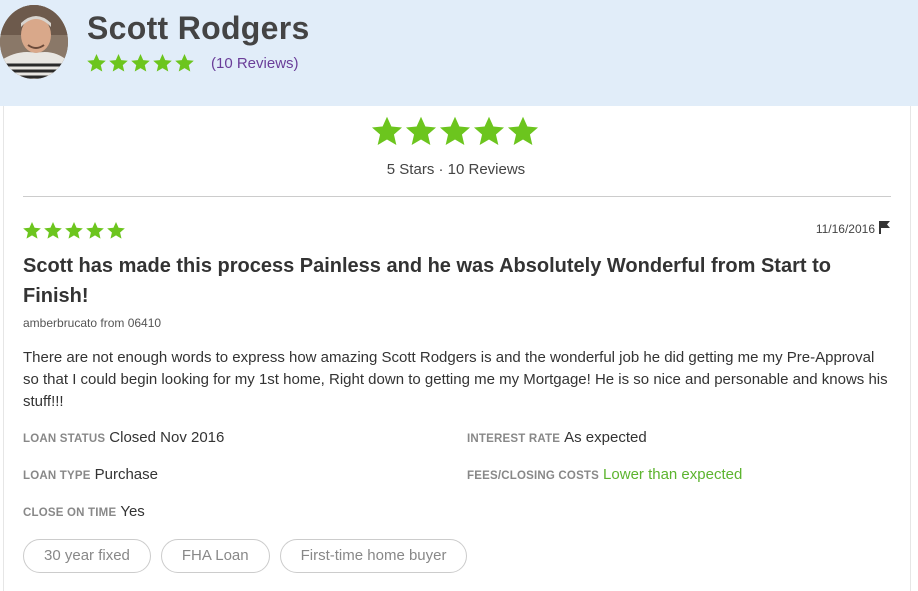  I want to click on loan-type-label: LOAN TYPE, so click(57, 476).